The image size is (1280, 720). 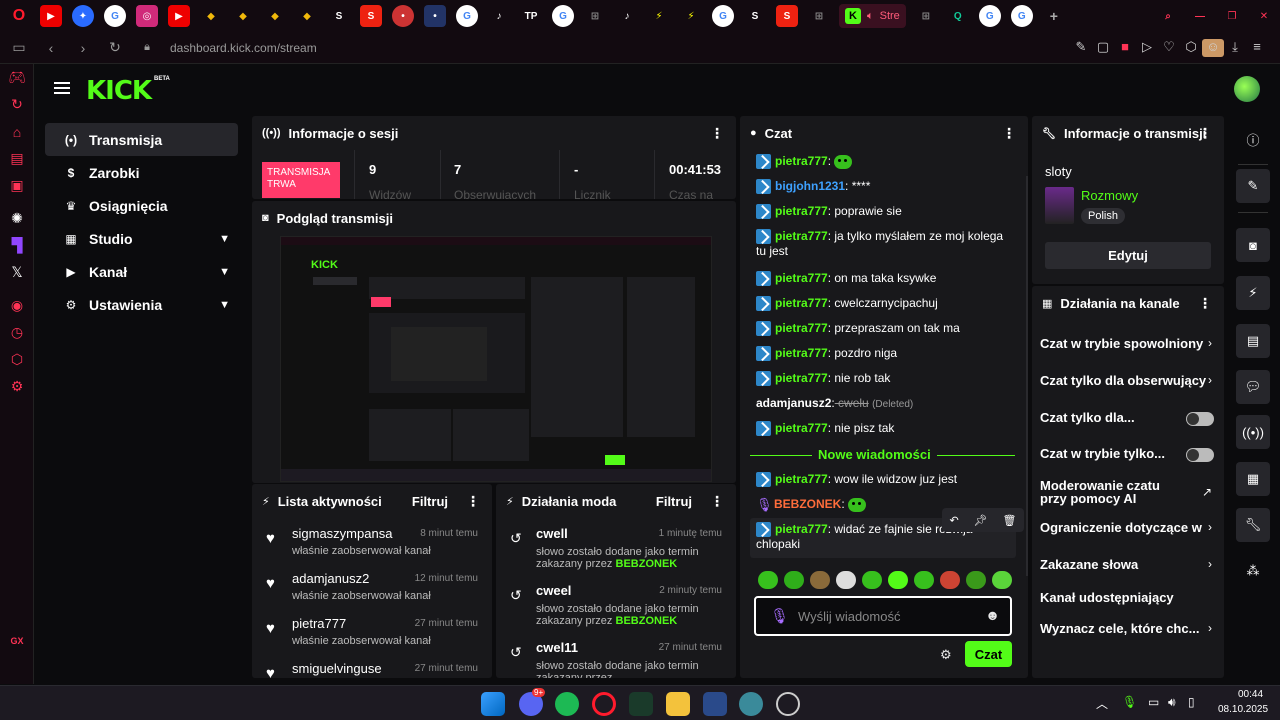 What do you see at coordinates (1172, 702) in the screenshot?
I see `volume-icon: 🔊︎` at bounding box center [1172, 702].